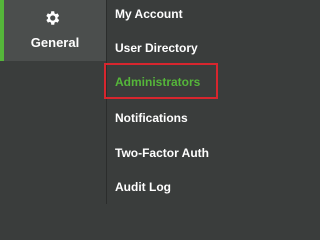 Image resolution: width=320 pixels, height=240 pixels. Describe the element at coordinates (149, 14) in the screenshot. I see `submenu-item-my-account: My Account` at that location.